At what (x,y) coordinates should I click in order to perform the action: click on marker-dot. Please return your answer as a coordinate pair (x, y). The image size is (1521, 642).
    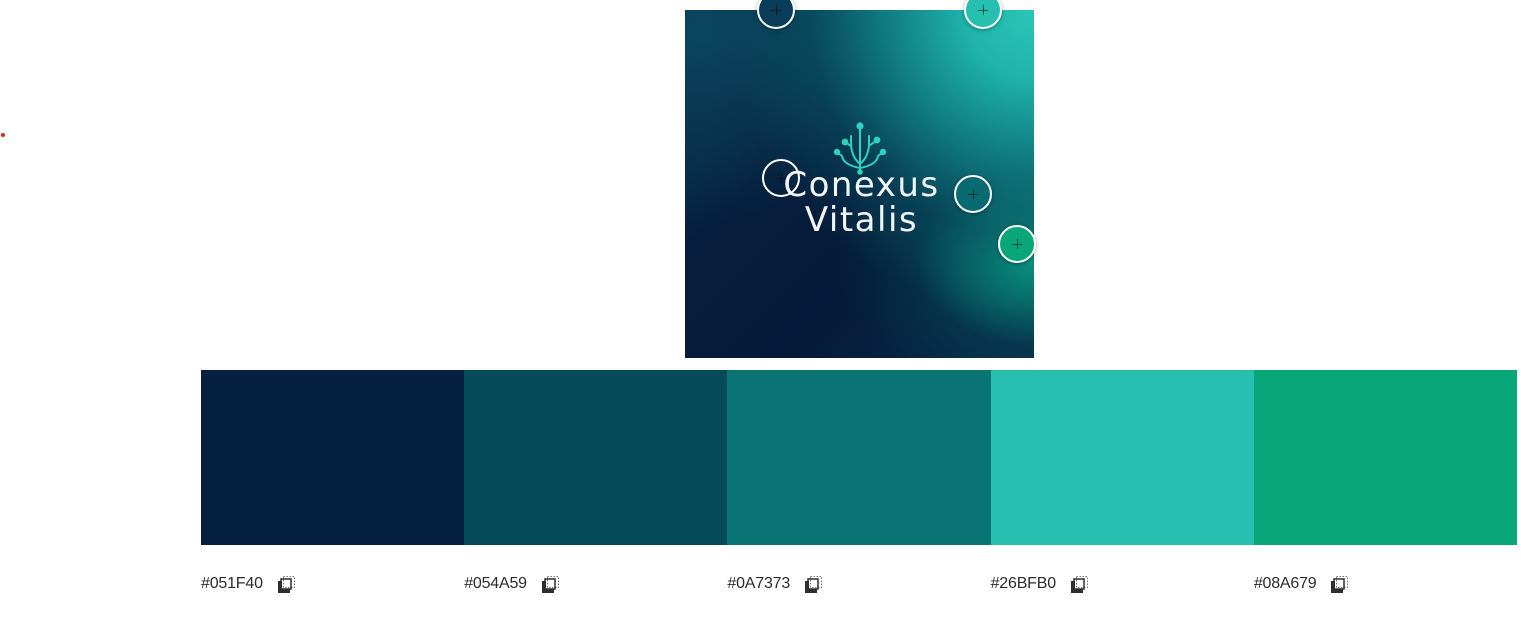
    Looking at the image, I should click on (3, 135).